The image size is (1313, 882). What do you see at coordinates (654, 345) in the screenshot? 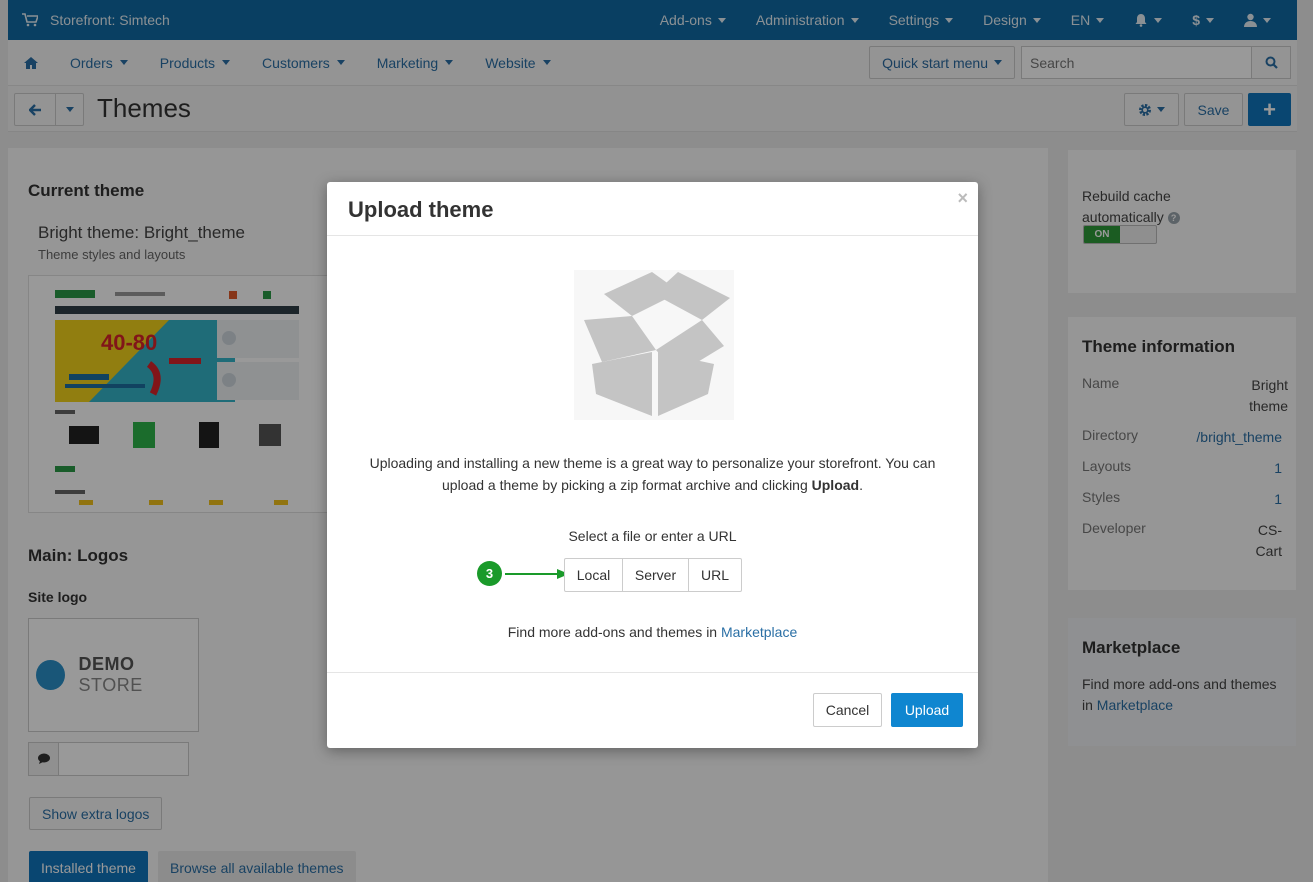
I see `open-box-icon` at bounding box center [654, 345].